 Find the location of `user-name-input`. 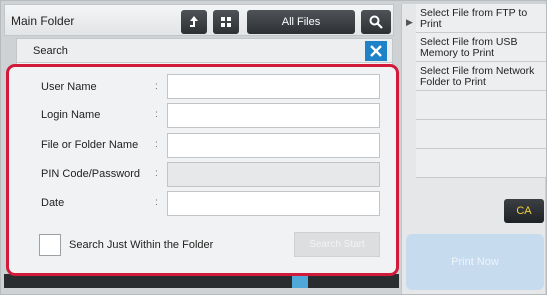

user-name-input is located at coordinates (273, 86).